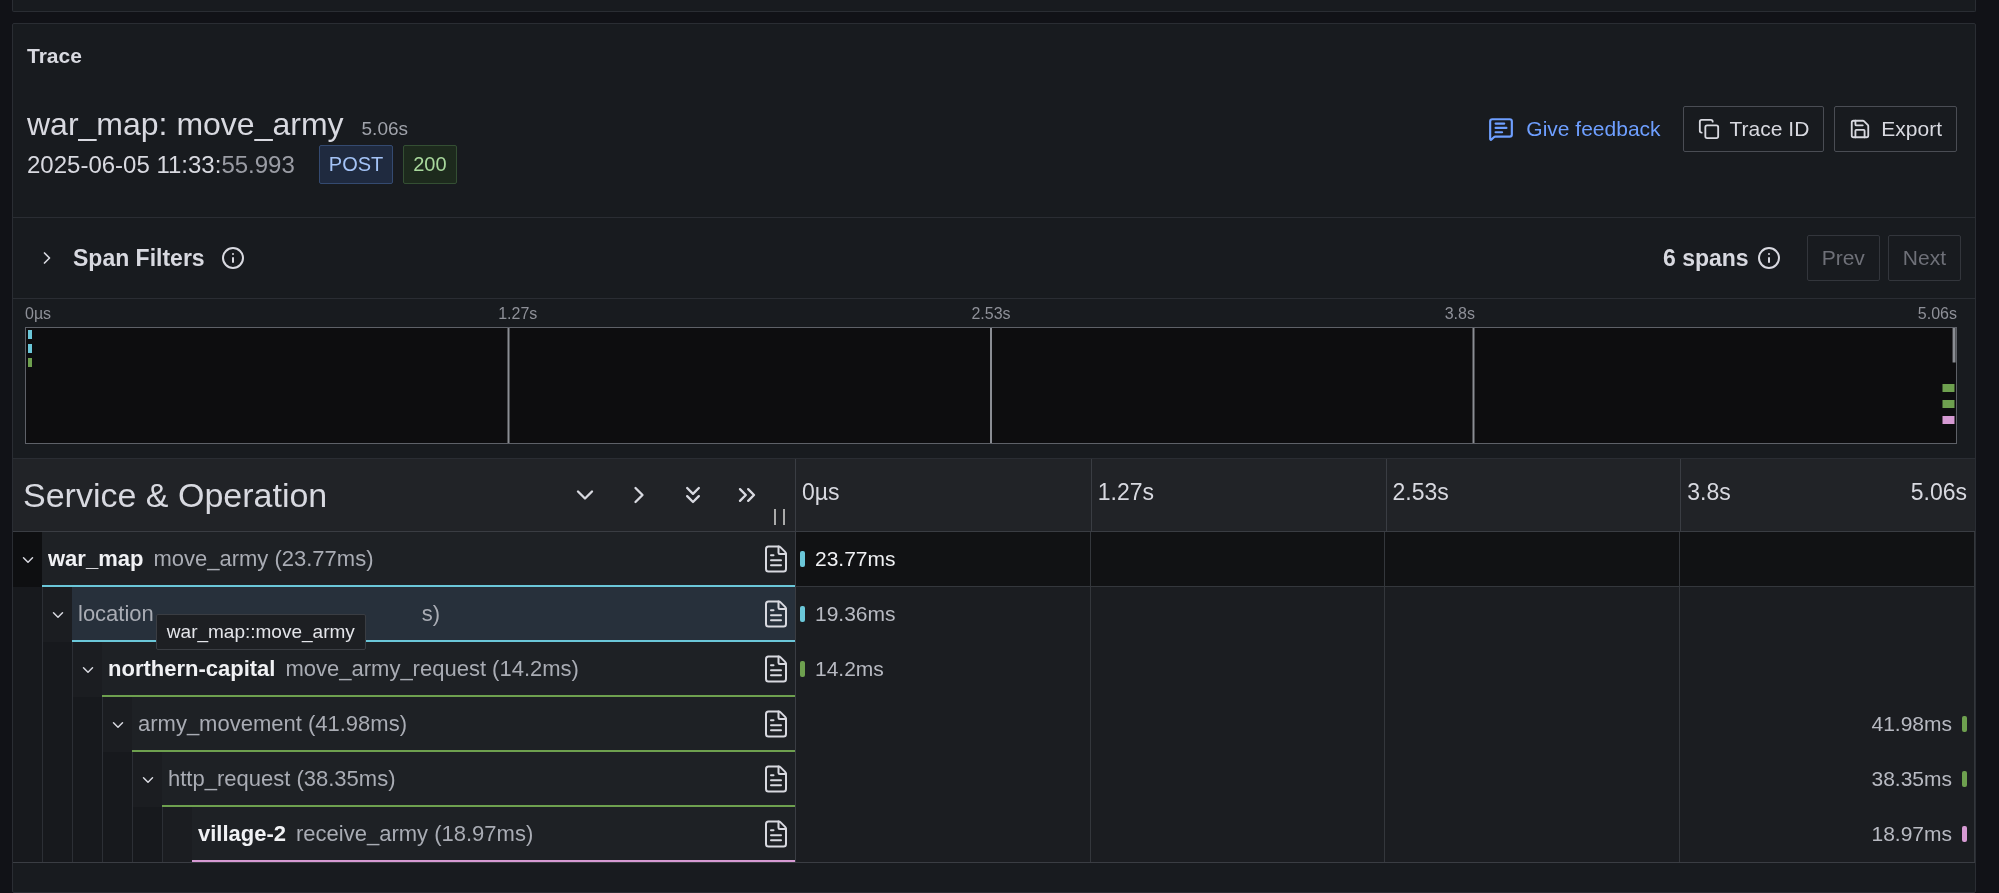 This screenshot has height=893, width=1999. I want to click on trace-title: war_map: move_army, so click(185, 124).